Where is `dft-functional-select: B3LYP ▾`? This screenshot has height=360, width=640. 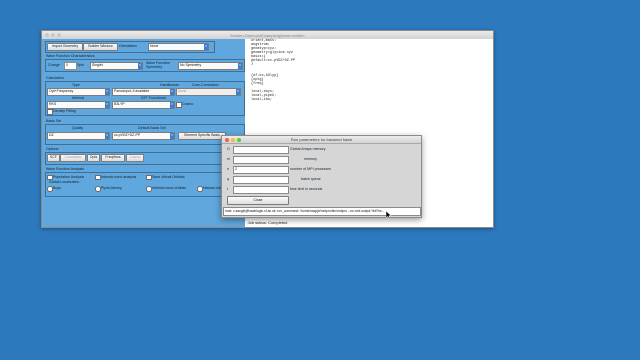
dft-functional-select: B3LYP ▾ is located at coordinates (143, 105).